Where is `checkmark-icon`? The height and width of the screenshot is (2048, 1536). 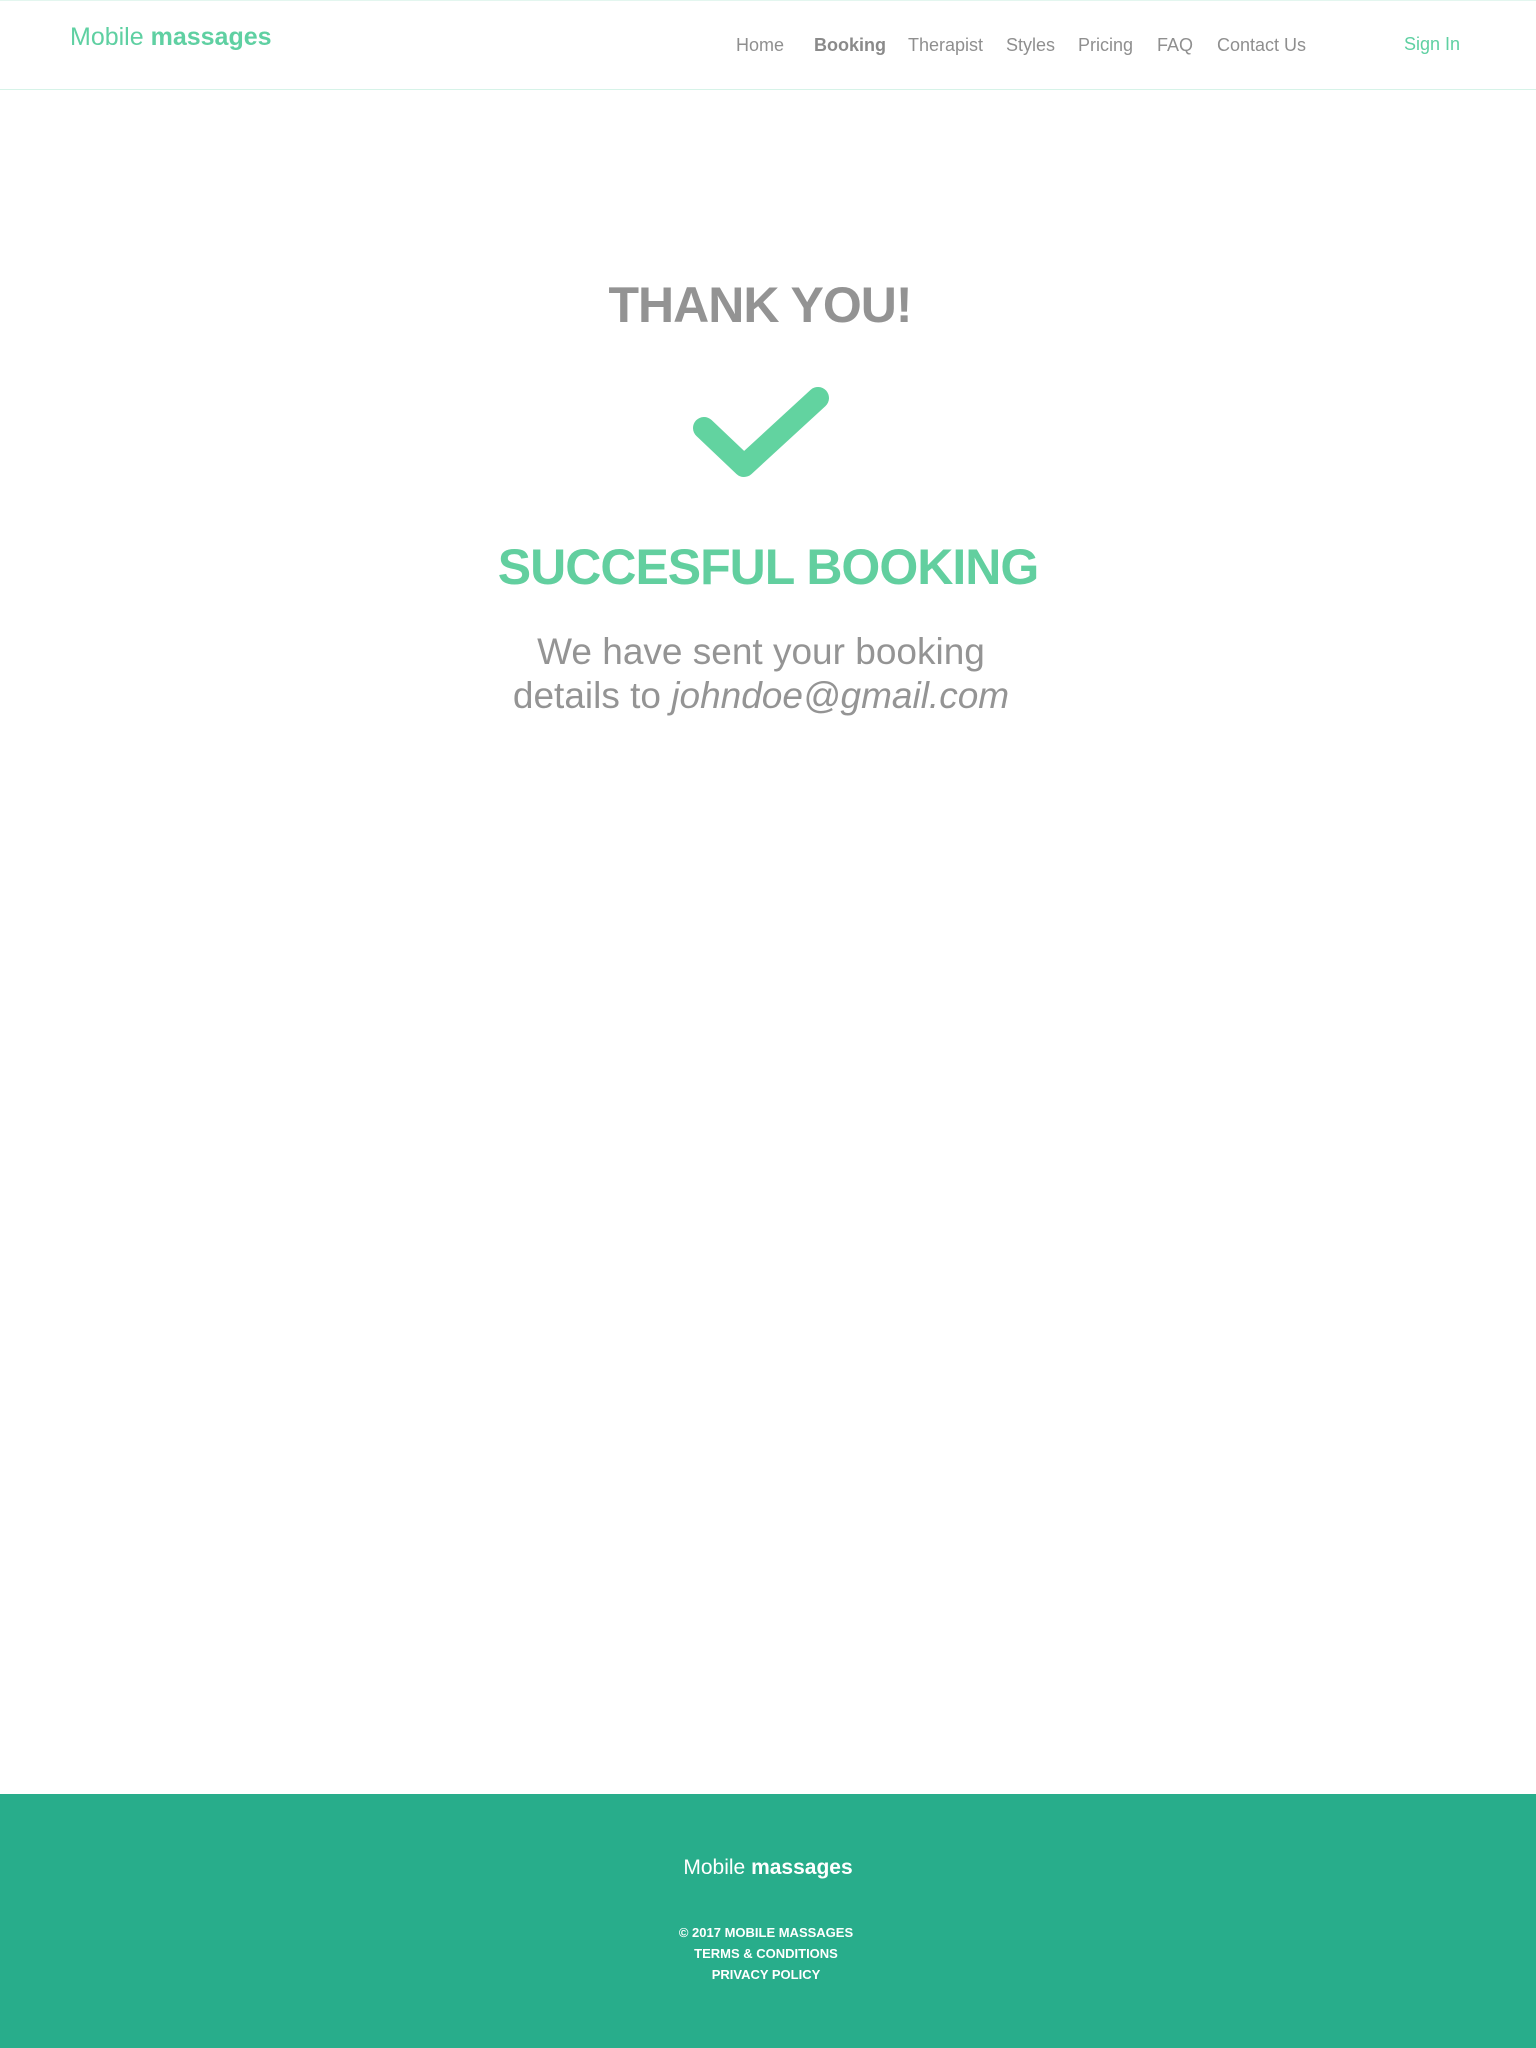
checkmark-icon is located at coordinates (762, 439).